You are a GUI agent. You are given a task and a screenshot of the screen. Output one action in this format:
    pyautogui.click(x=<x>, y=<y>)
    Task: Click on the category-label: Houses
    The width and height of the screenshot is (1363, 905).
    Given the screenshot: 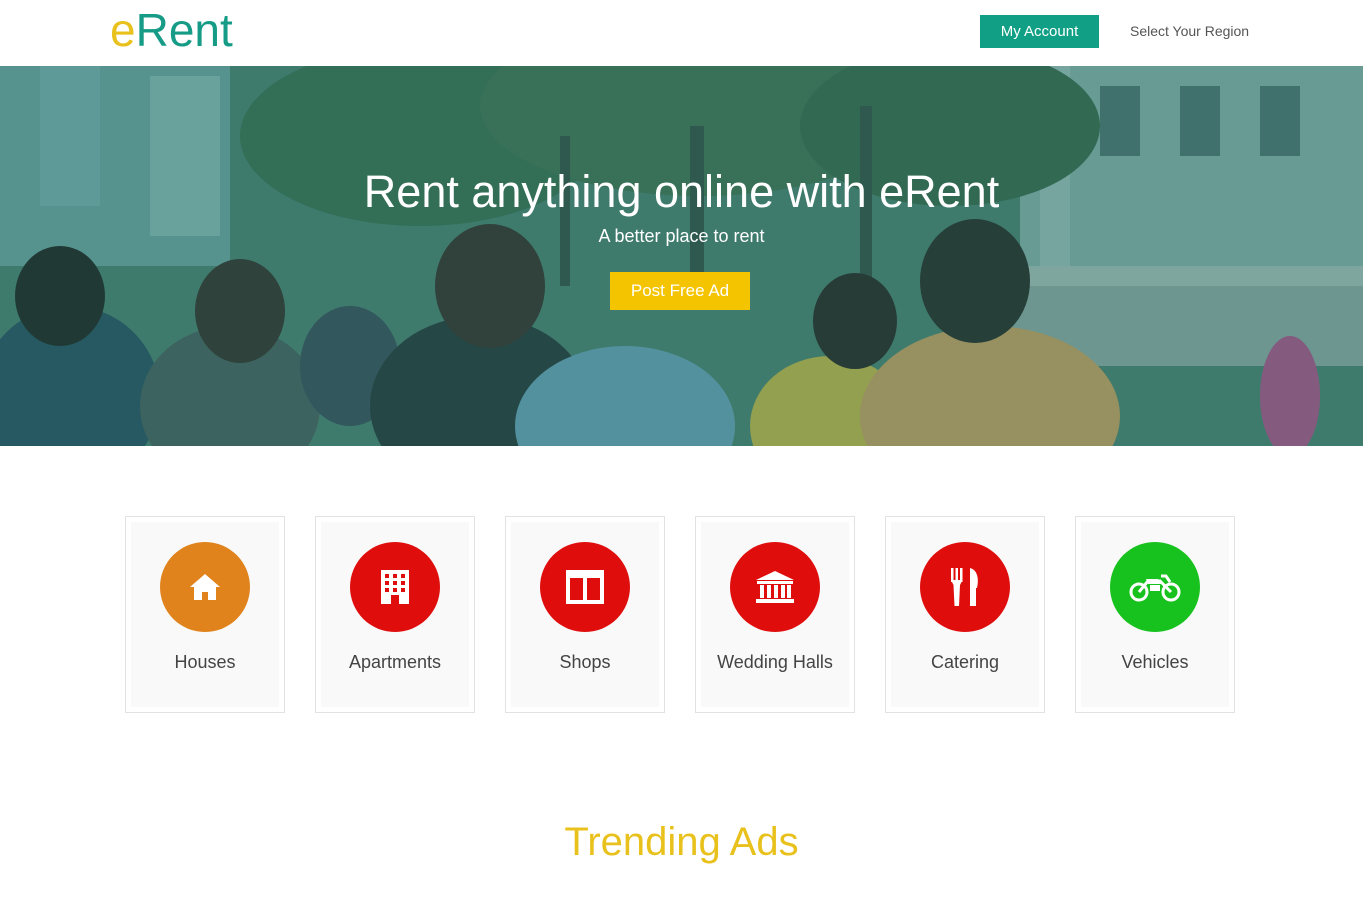 What is the action you would take?
    pyautogui.click(x=205, y=662)
    